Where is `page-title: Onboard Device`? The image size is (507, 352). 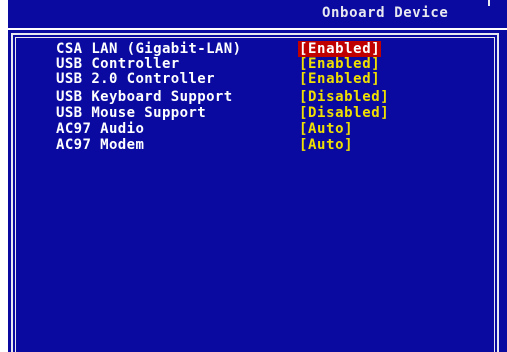 page-title: Onboard Device is located at coordinates (385, 13).